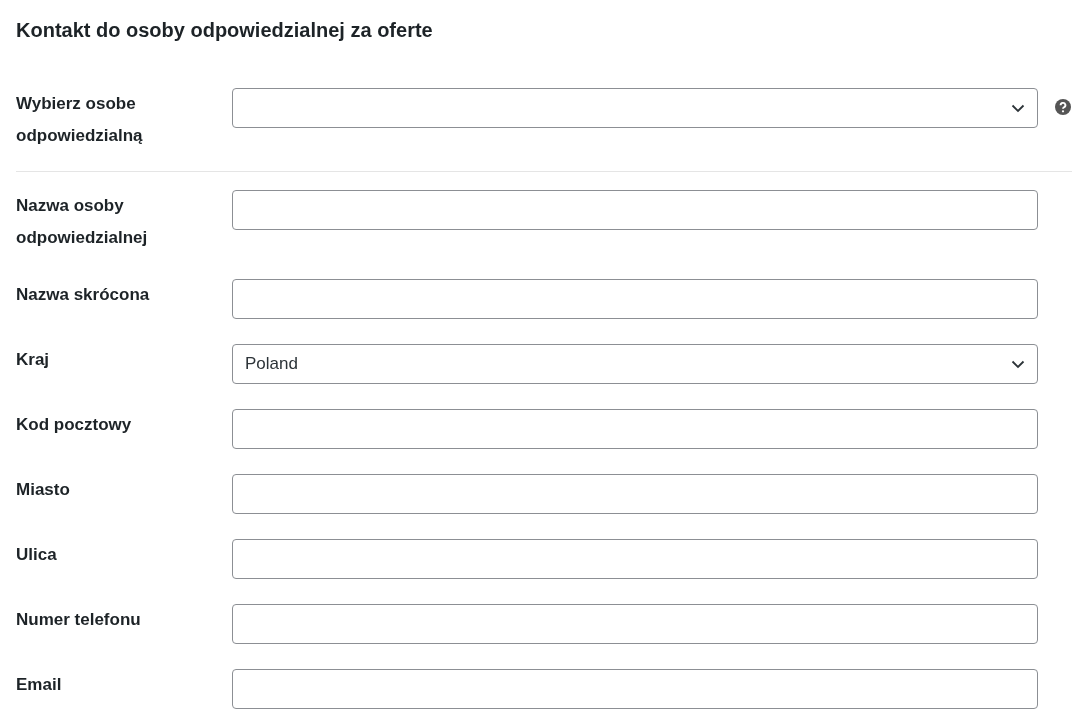  Describe the element at coordinates (39, 685) in the screenshot. I see `field-label: Email` at that location.